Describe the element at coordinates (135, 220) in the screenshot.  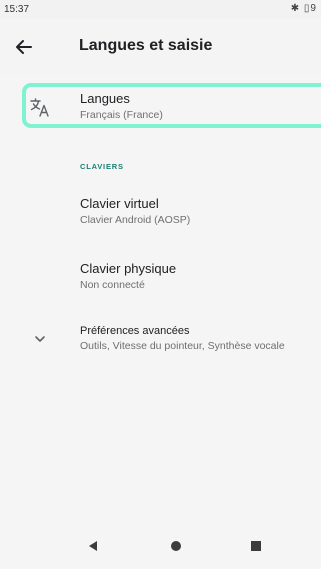
I see `virtual-keyboard-subtitle: Clavier Android (AOSP)` at that location.